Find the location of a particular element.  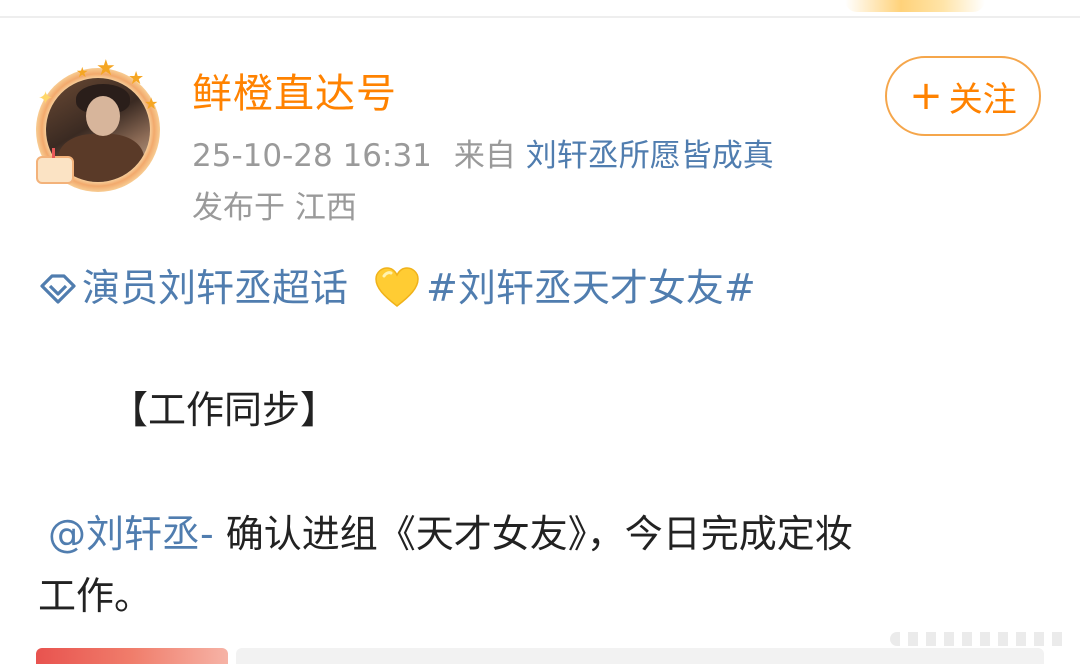

post-meta: 25-10-28 16:31 来自 刘轩丞所愿皆成真 is located at coordinates (483, 156).